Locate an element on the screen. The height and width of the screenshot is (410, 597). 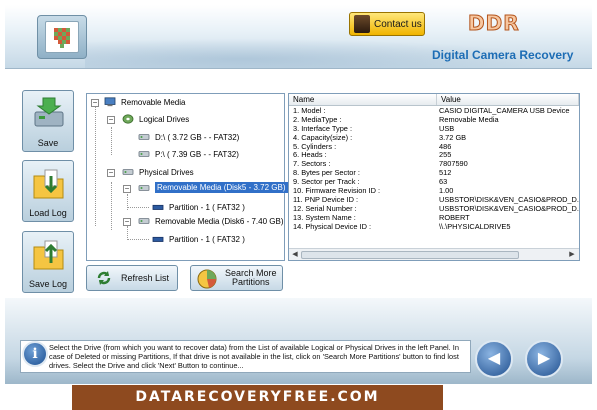
save-log-button: Save Log is located at coordinates (48, 262).